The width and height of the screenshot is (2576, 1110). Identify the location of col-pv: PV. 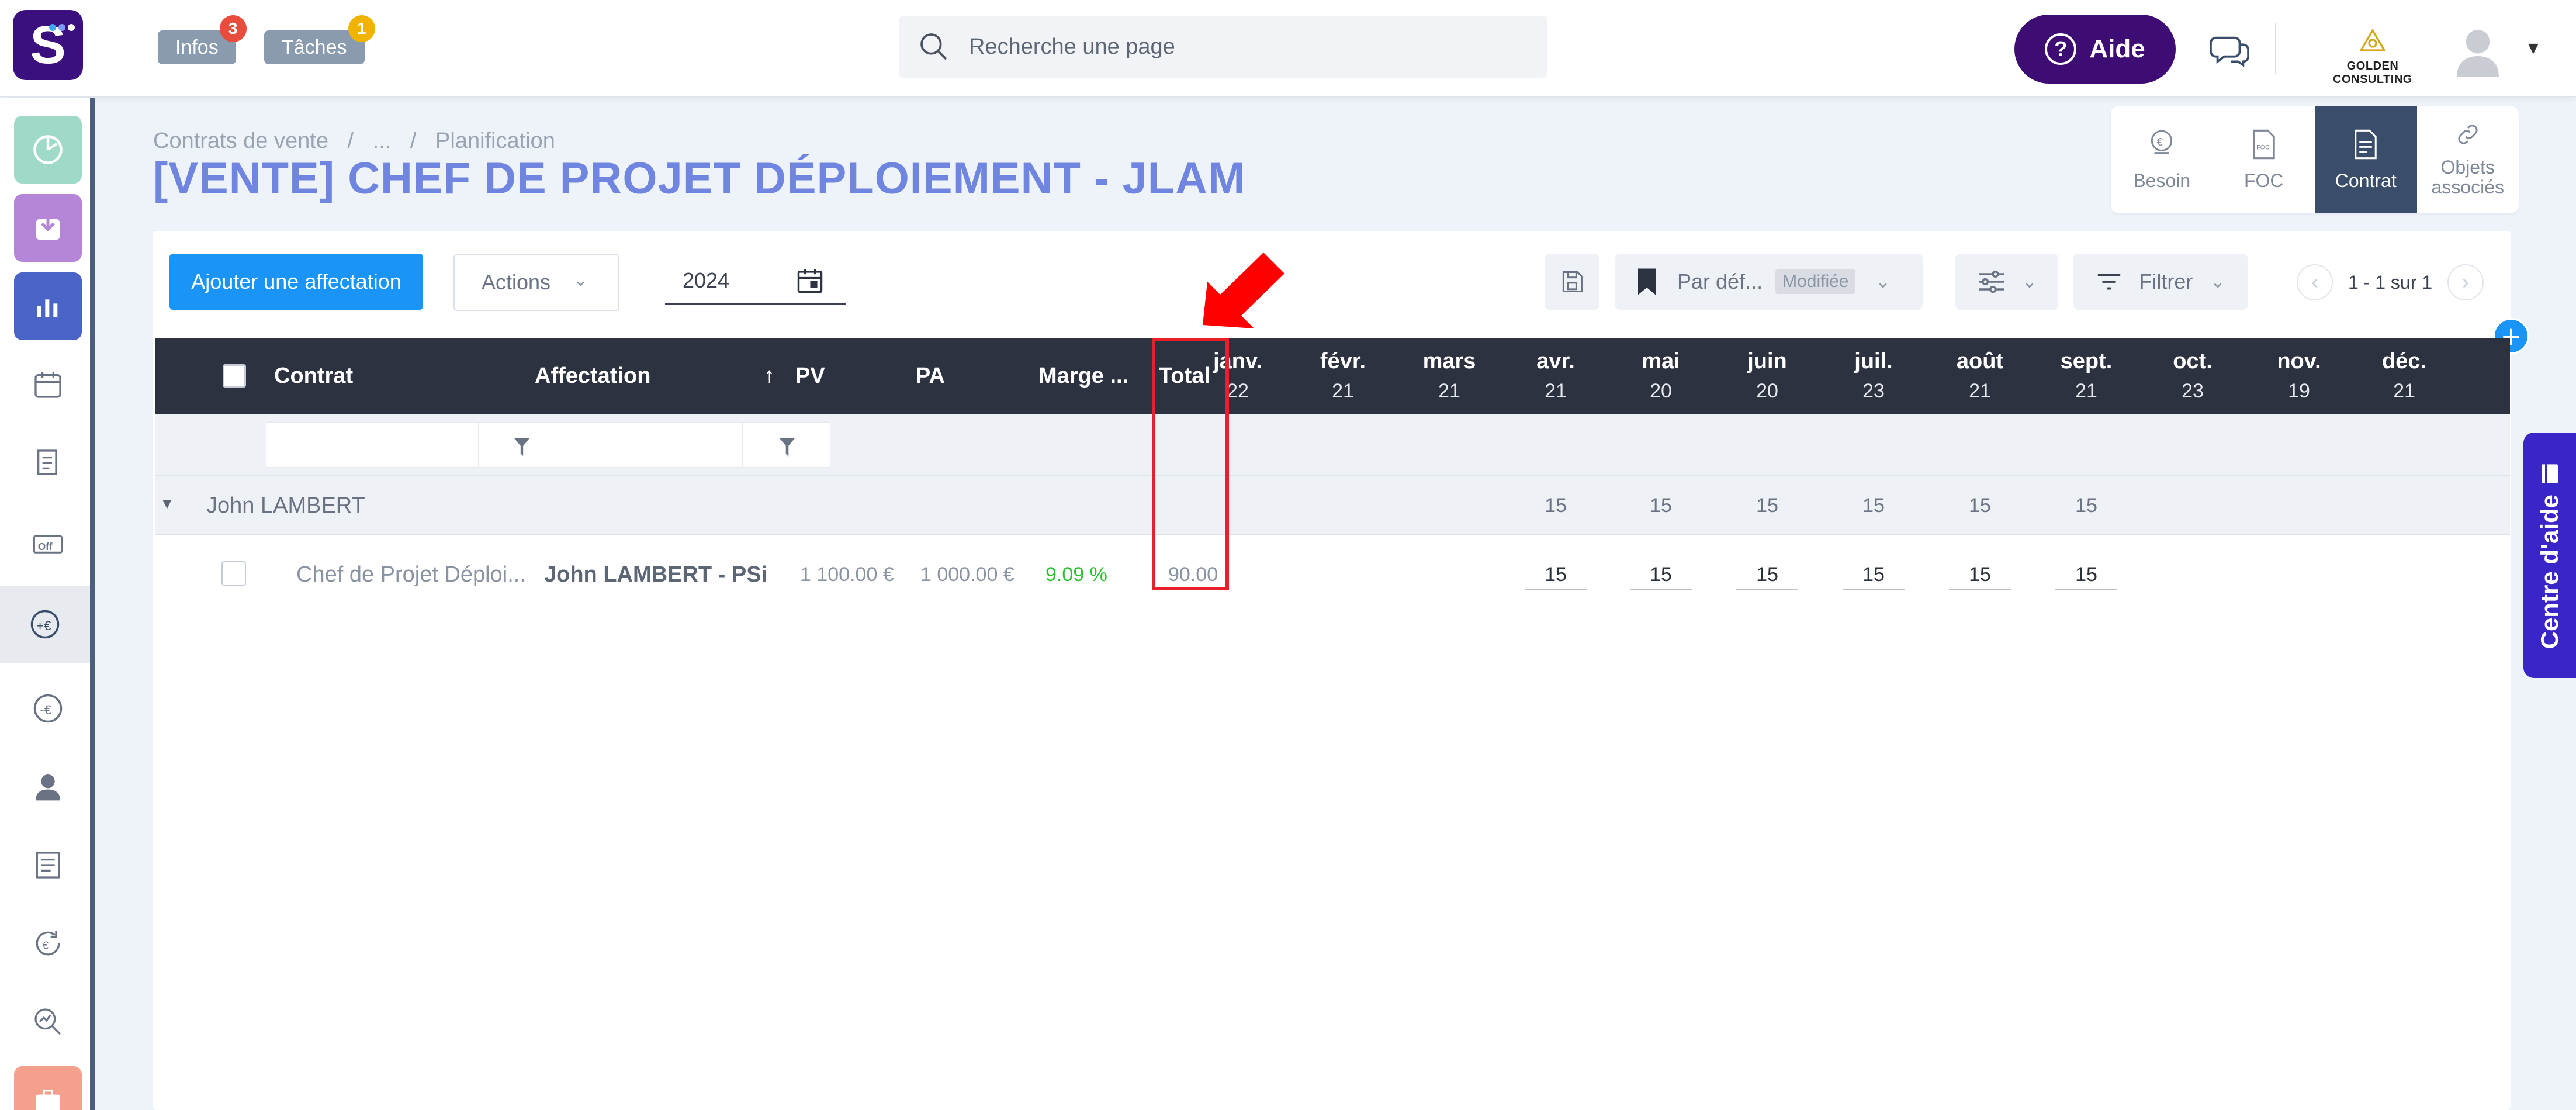
(810, 376).